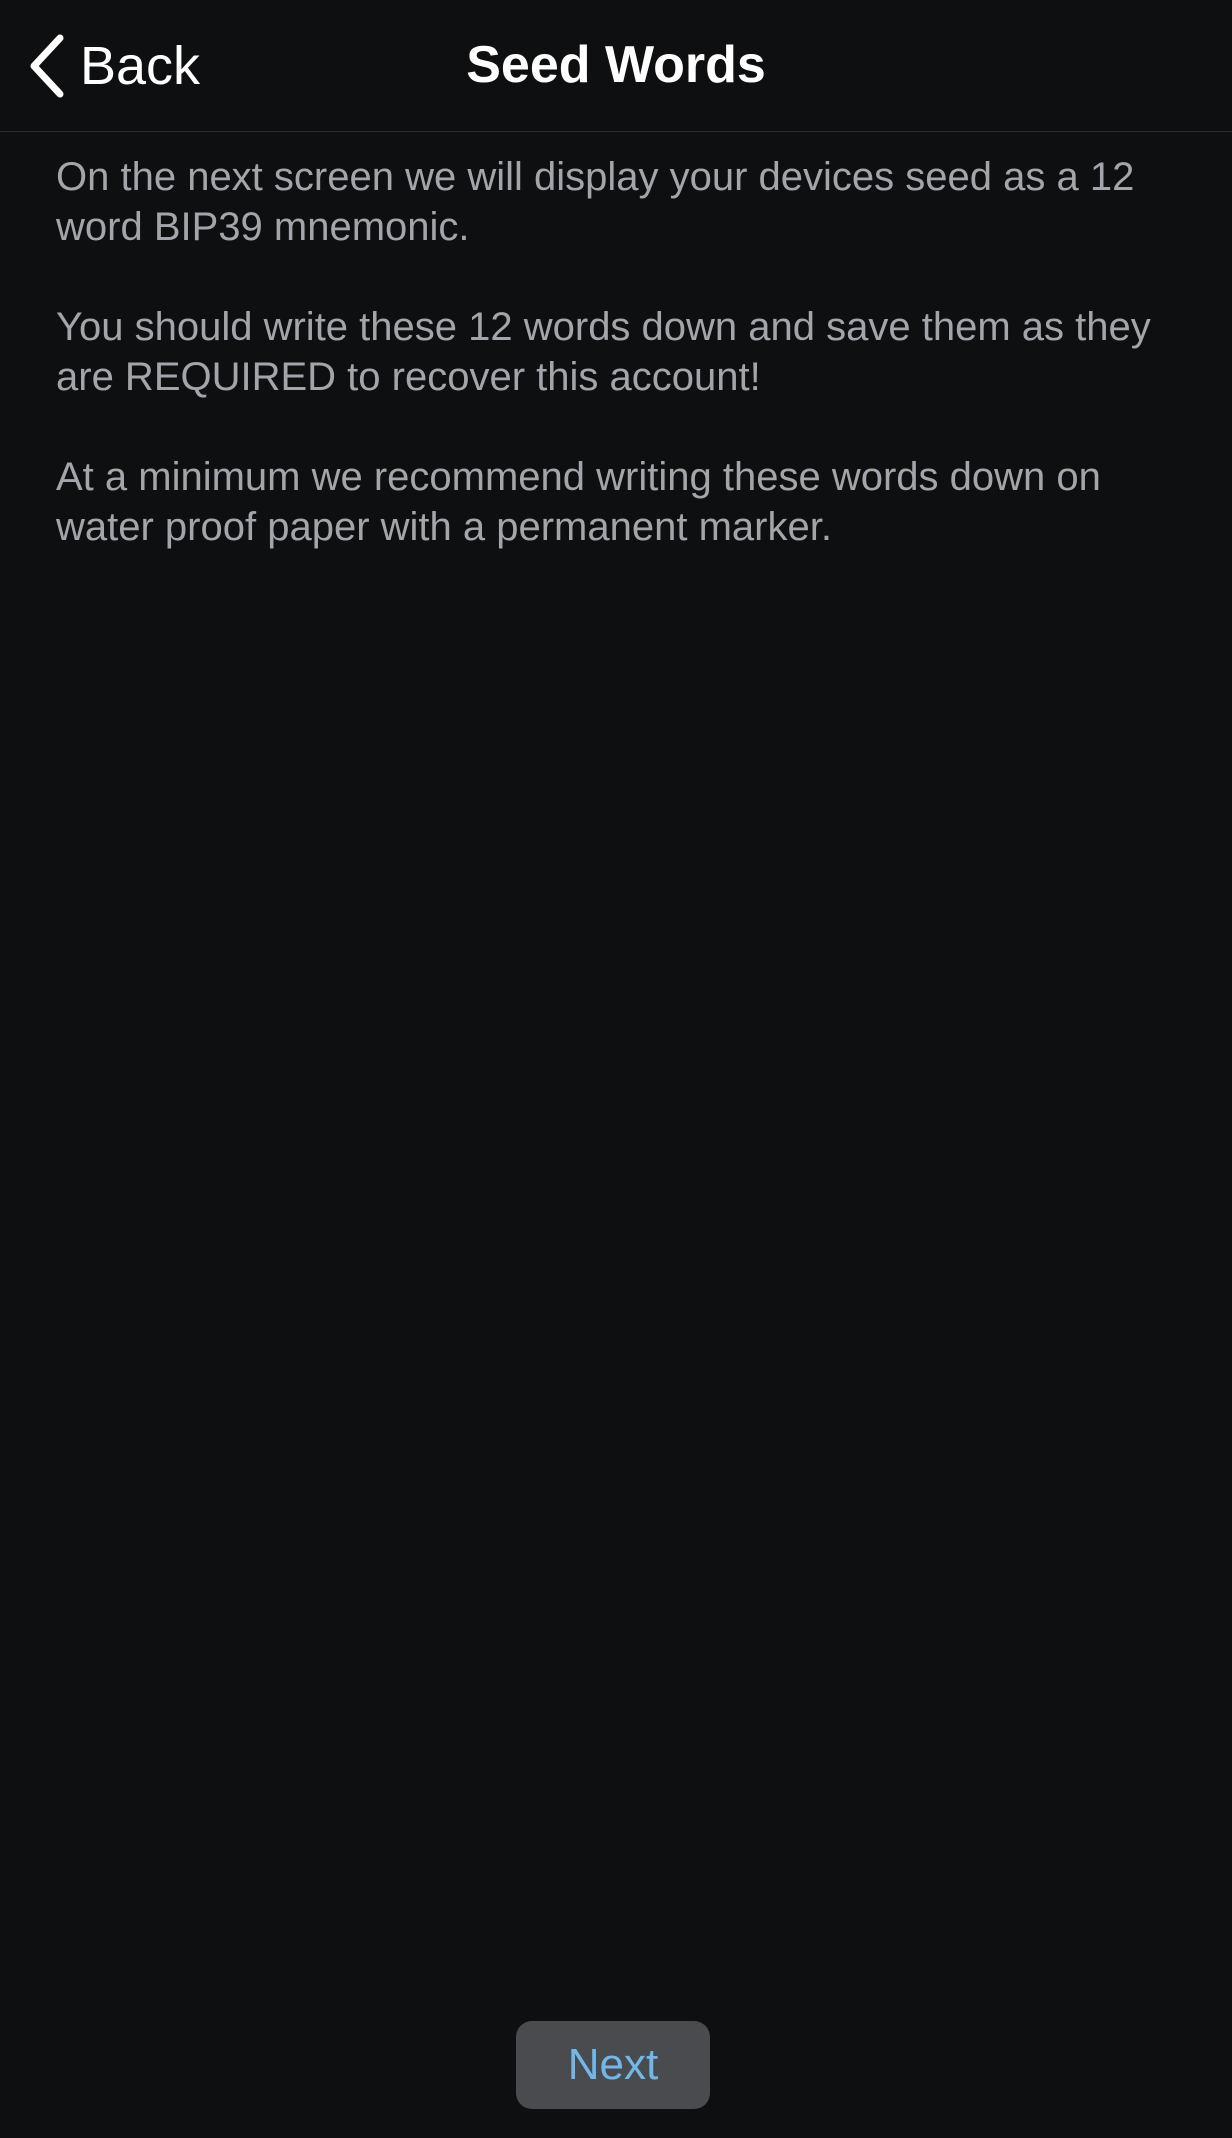  I want to click on next-button: Next, so click(613, 2065).